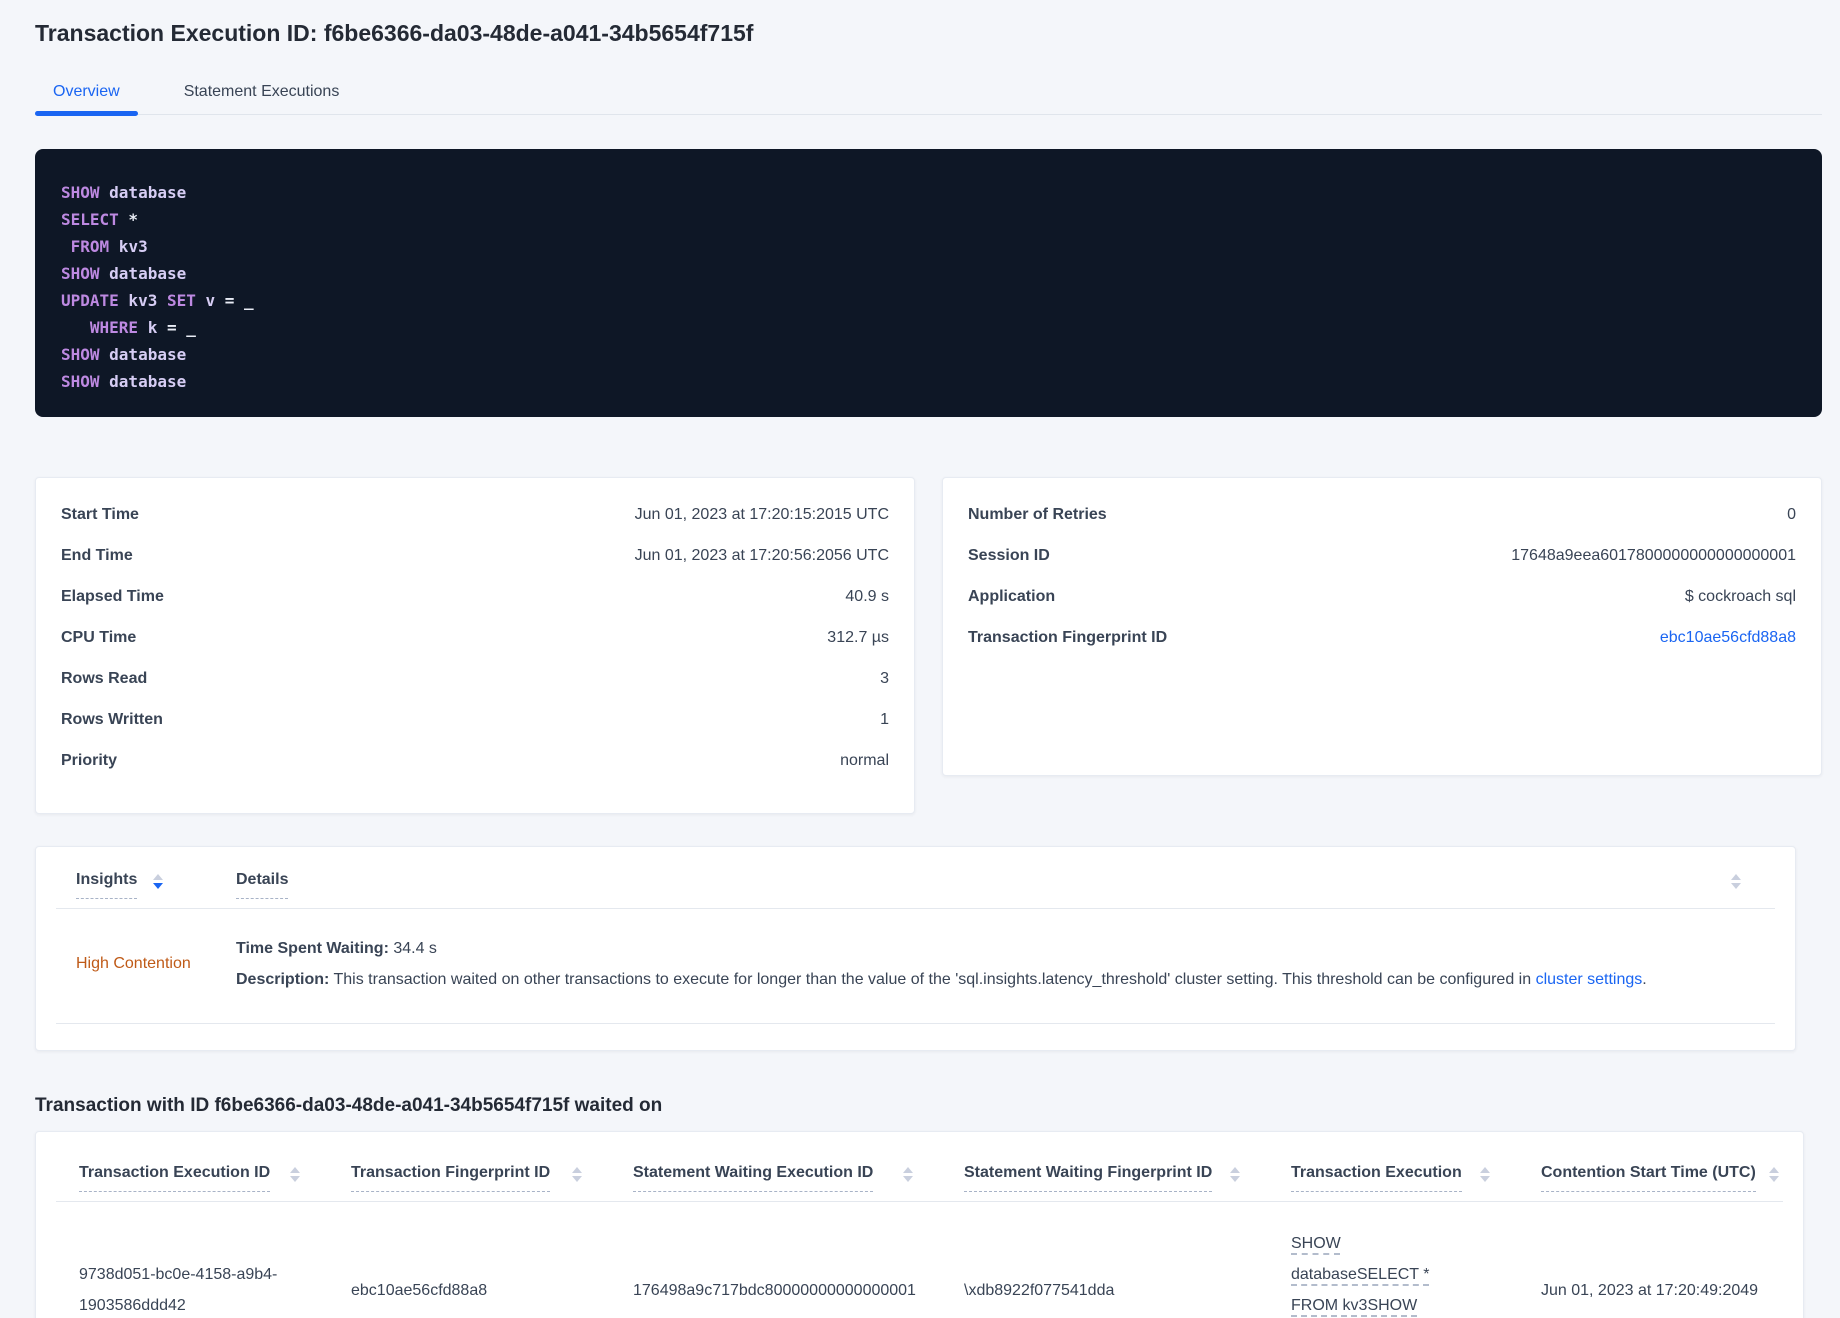 This screenshot has height=1318, width=1840. Describe the element at coordinates (927, 219) in the screenshot. I see `sql-line: SELECT *` at that location.